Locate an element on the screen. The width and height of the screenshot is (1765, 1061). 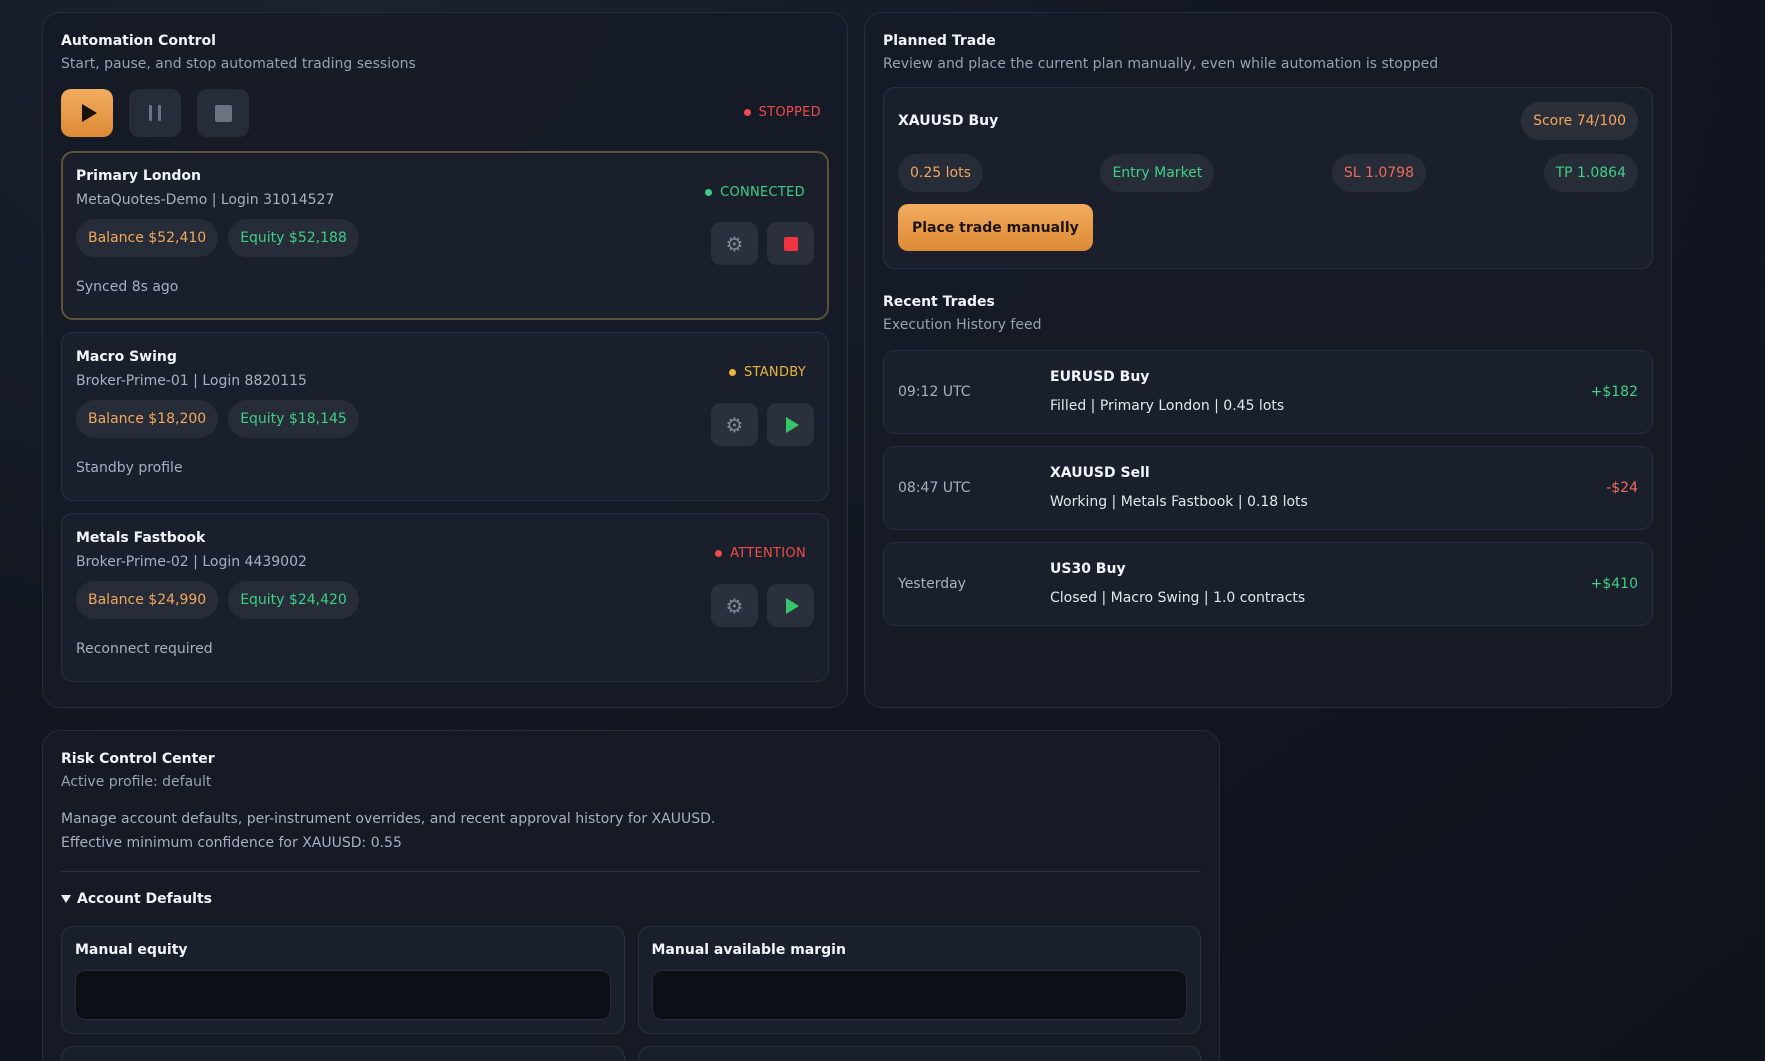
account-name: Macro Swing is located at coordinates (126, 357).